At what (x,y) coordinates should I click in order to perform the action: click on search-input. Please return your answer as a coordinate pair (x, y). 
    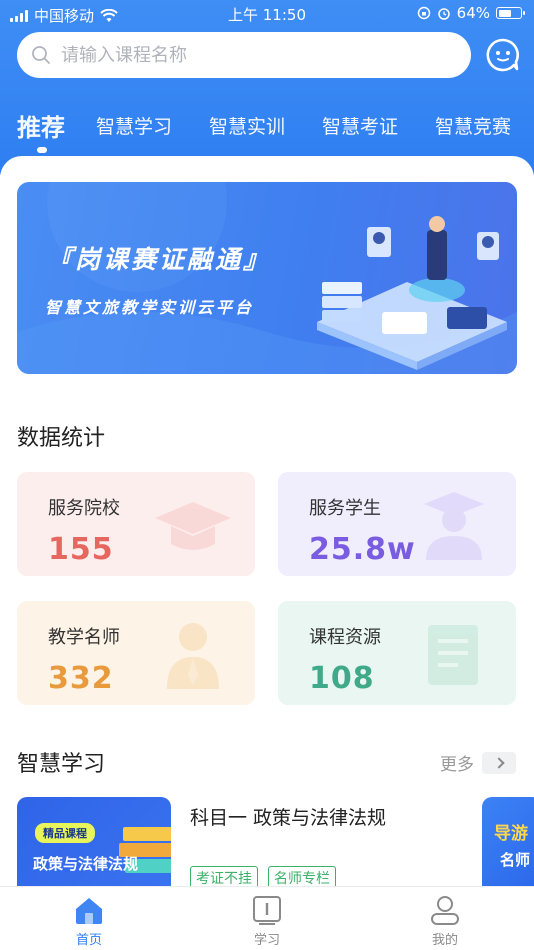
    Looking at the image, I should click on (251, 55).